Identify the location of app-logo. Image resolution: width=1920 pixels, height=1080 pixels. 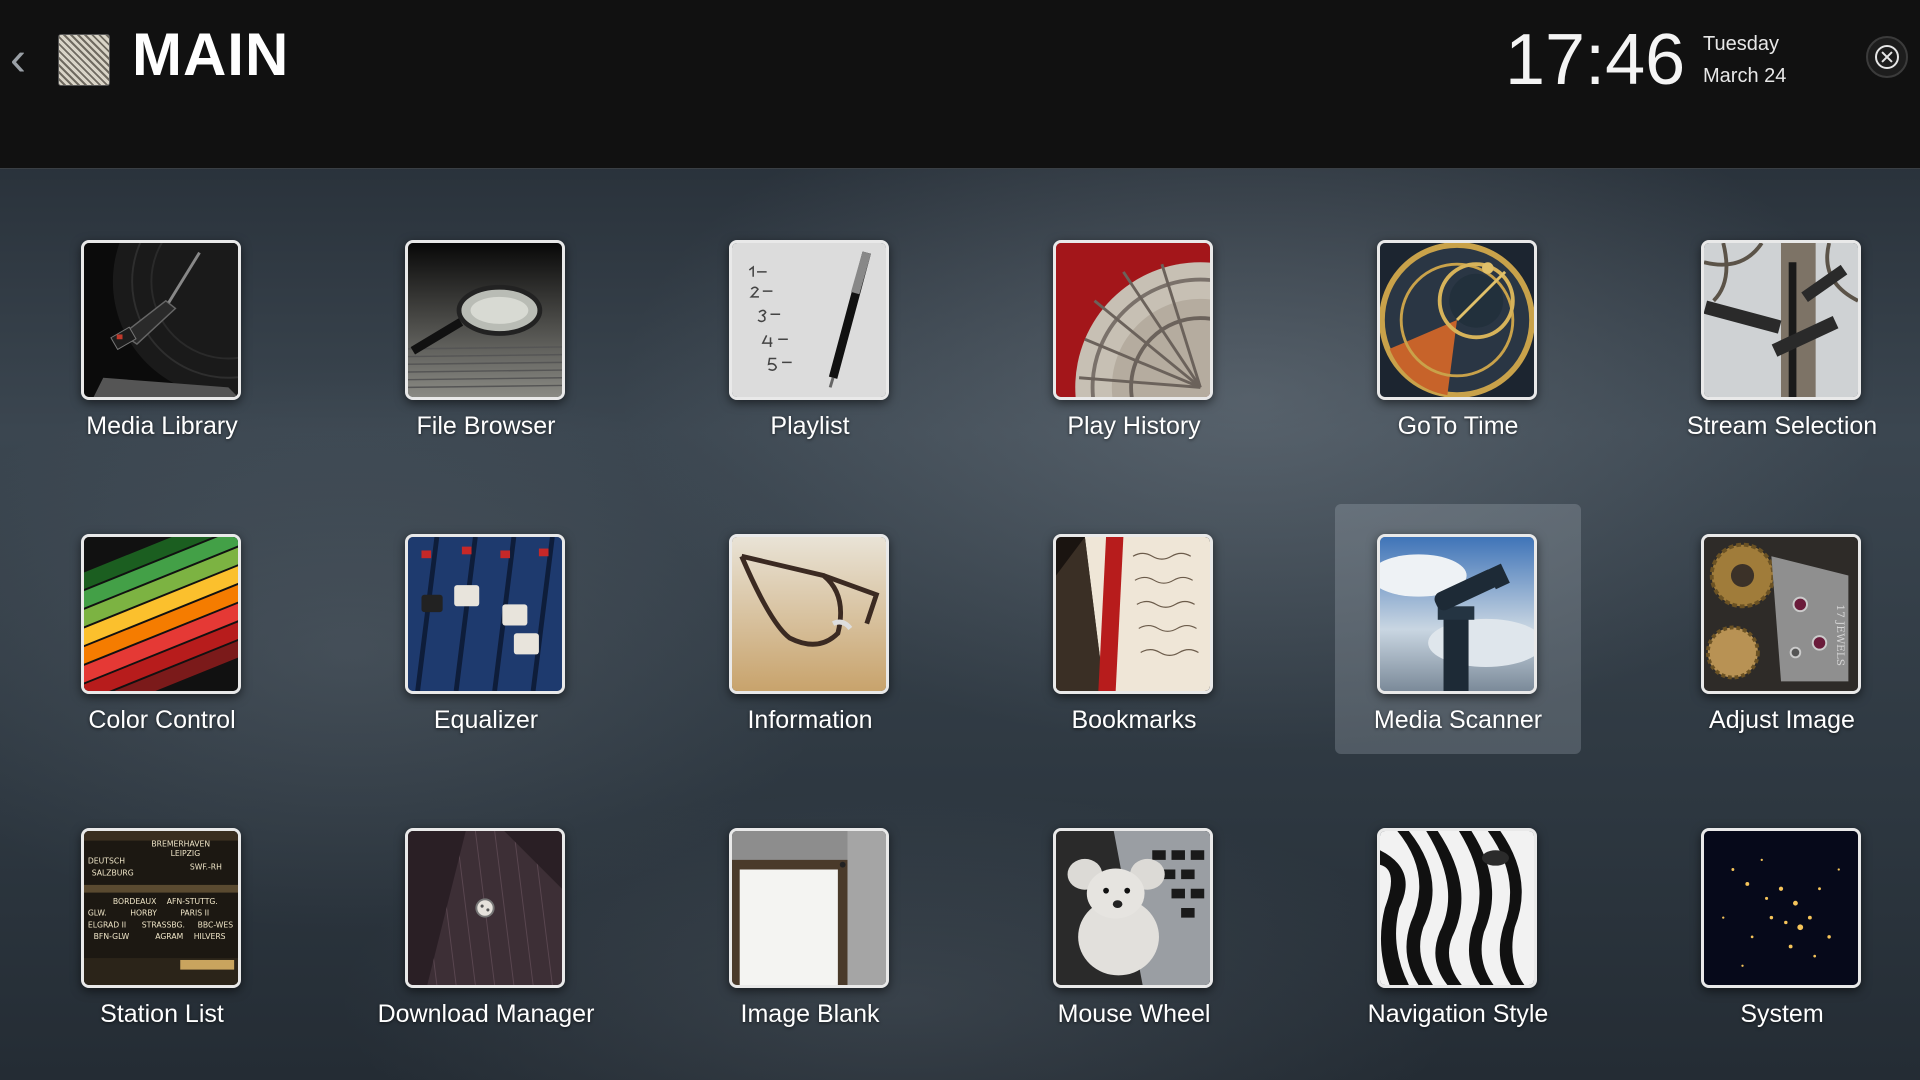
(84, 60).